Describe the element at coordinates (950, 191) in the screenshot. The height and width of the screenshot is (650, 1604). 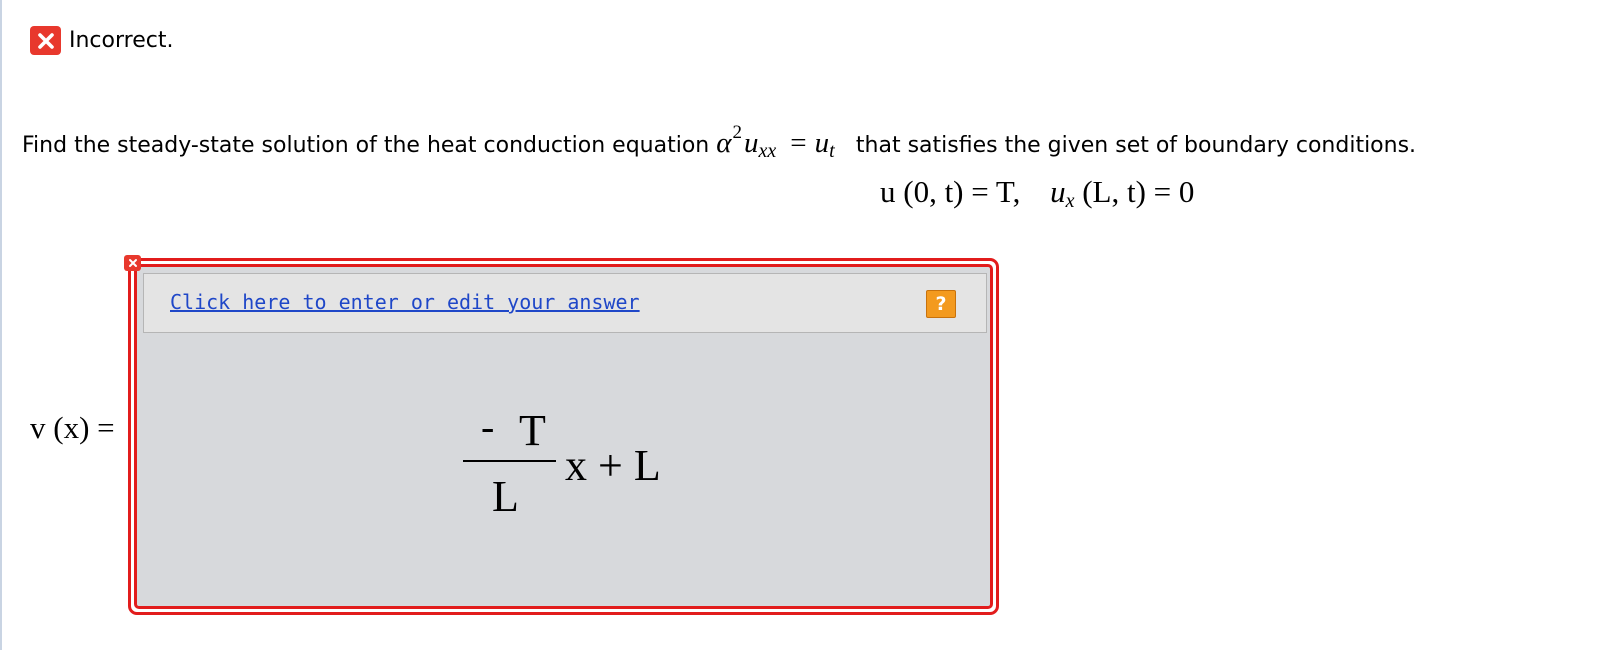
I see `boundary-condition-1: u (0, t) = T,` at that location.